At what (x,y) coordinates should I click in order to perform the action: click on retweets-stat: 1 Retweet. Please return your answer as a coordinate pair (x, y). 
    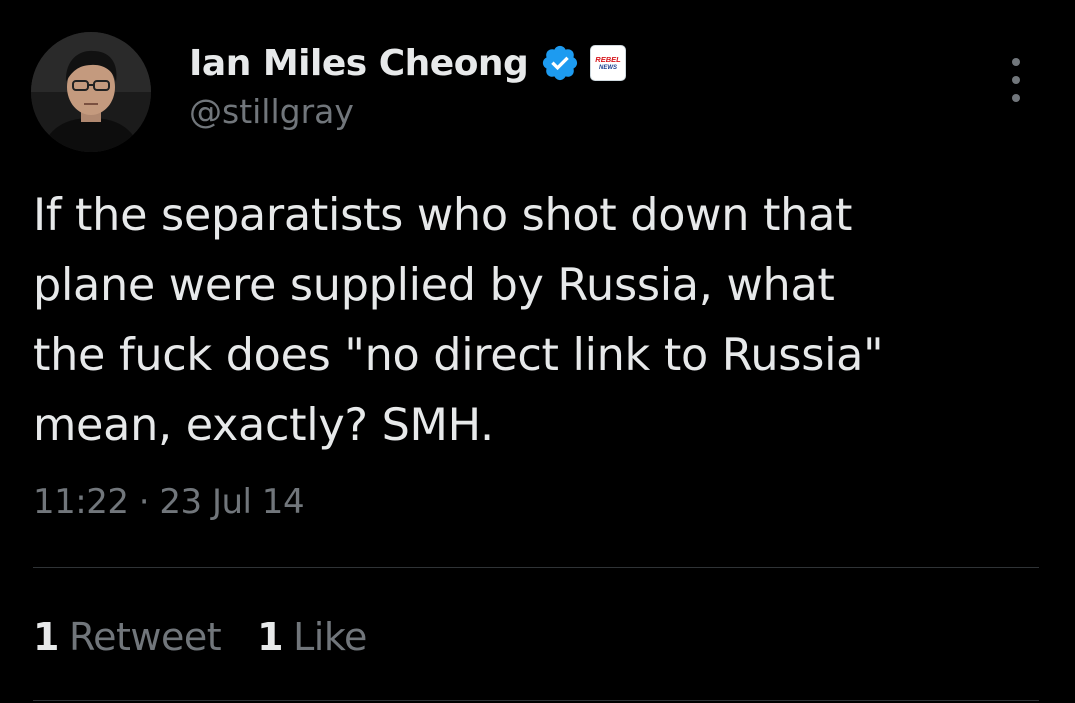
    Looking at the image, I should click on (127, 637).